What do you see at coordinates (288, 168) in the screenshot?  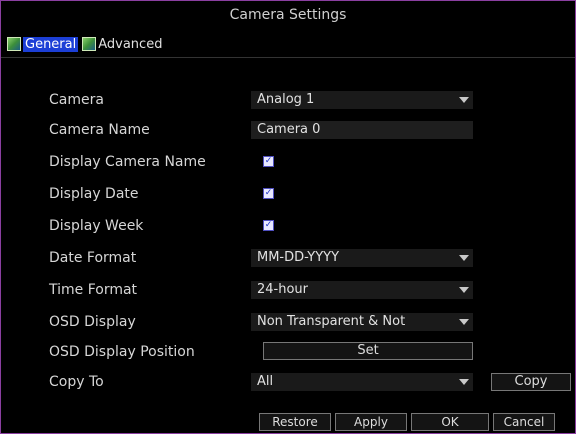 I see `row-display-camera-name: Display Camera Name ✓` at bounding box center [288, 168].